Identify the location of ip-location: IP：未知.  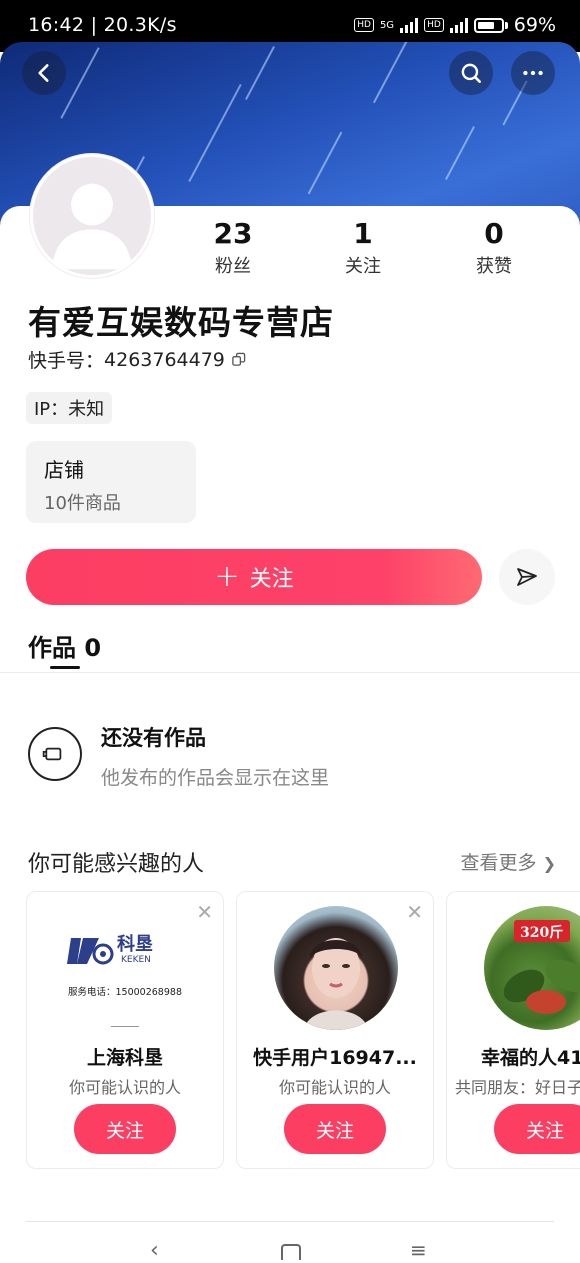
(69, 408).